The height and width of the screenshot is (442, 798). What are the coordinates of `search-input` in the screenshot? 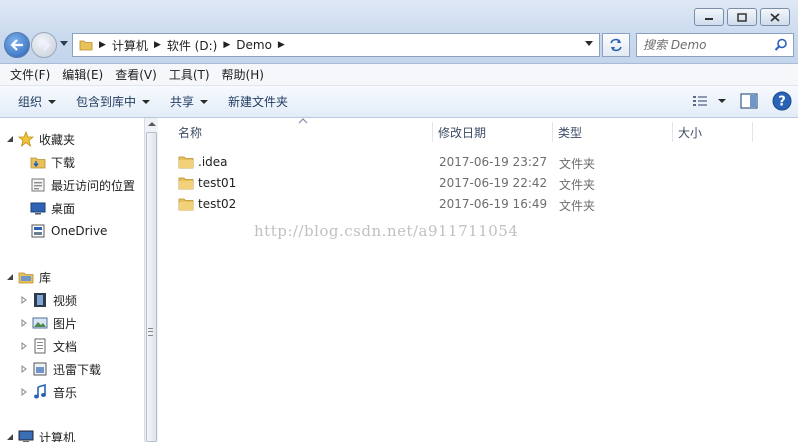 It's located at (707, 45).